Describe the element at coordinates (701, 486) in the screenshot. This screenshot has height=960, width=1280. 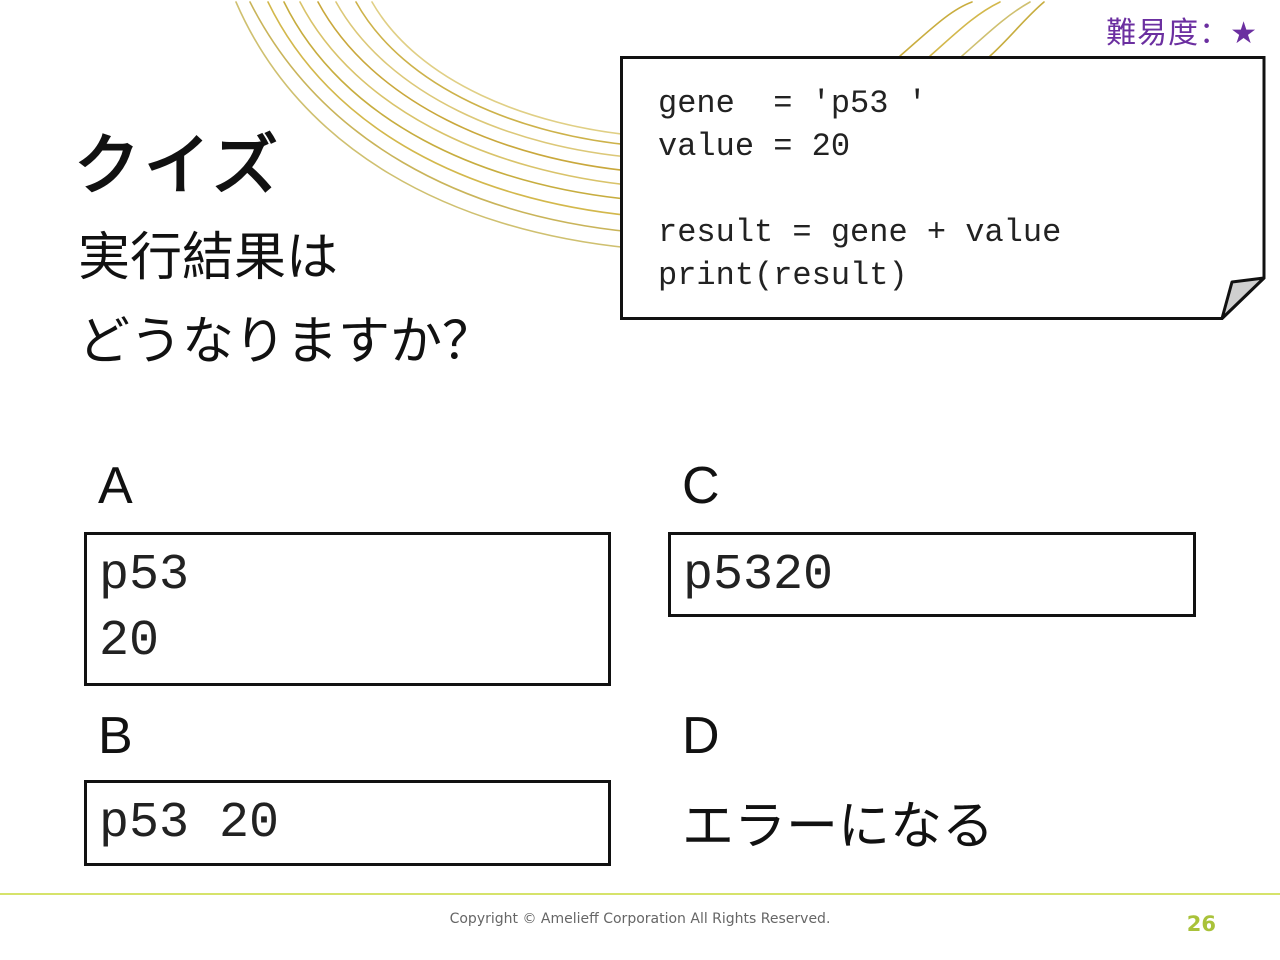
I see `option-c-label: C` at that location.